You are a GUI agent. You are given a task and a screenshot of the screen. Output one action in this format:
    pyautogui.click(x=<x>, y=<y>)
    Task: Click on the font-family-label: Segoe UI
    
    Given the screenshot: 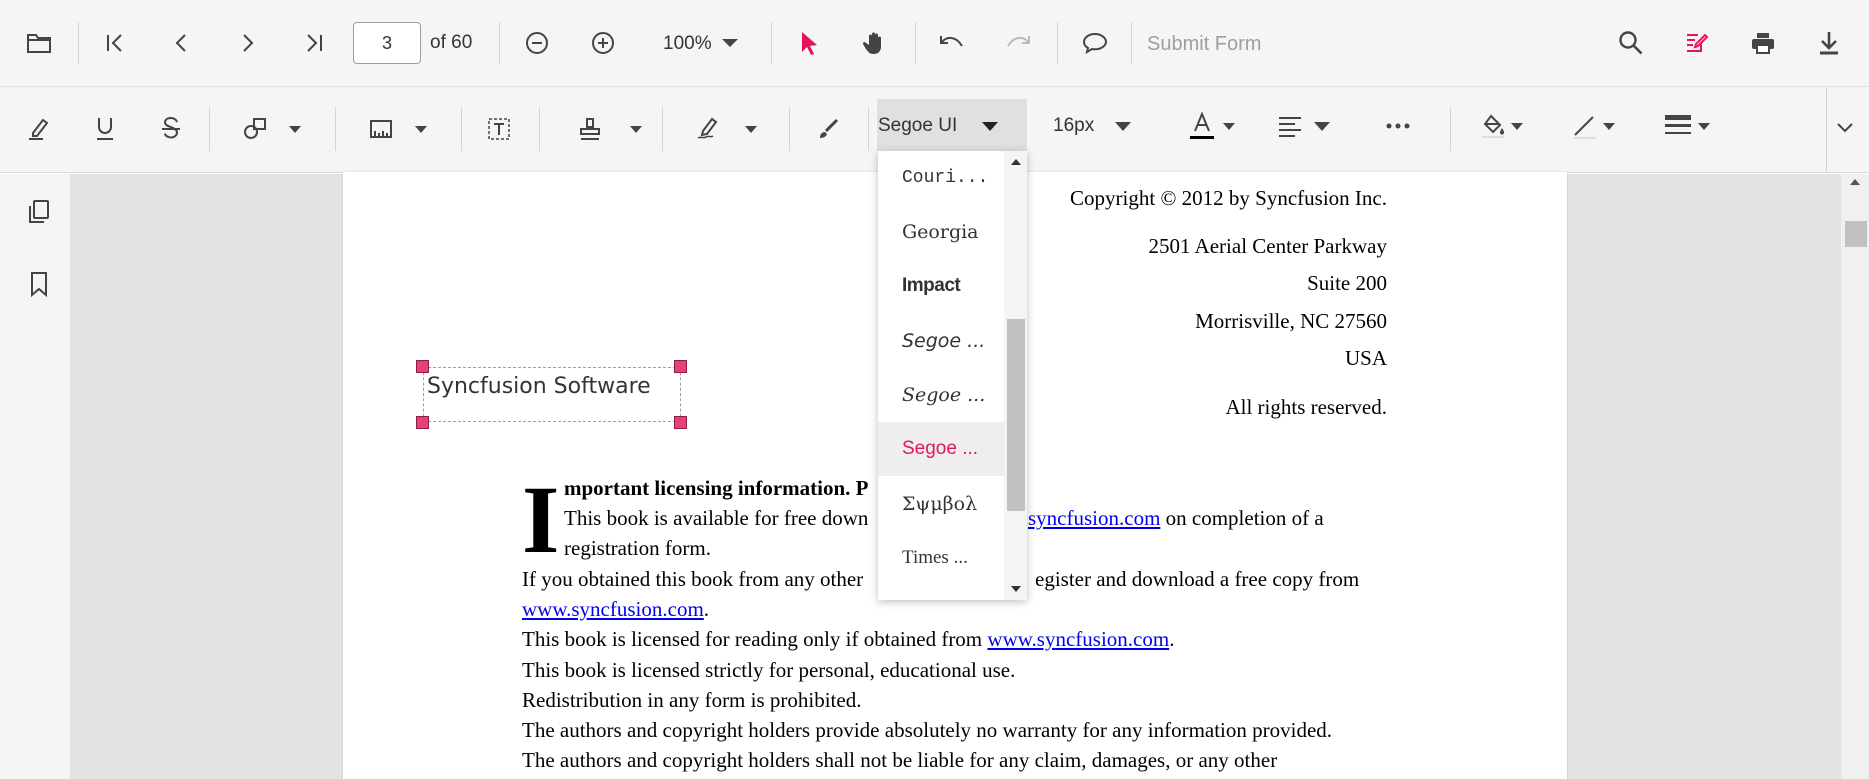 What is the action you would take?
    pyautogui.click(x=918, y=125)
    